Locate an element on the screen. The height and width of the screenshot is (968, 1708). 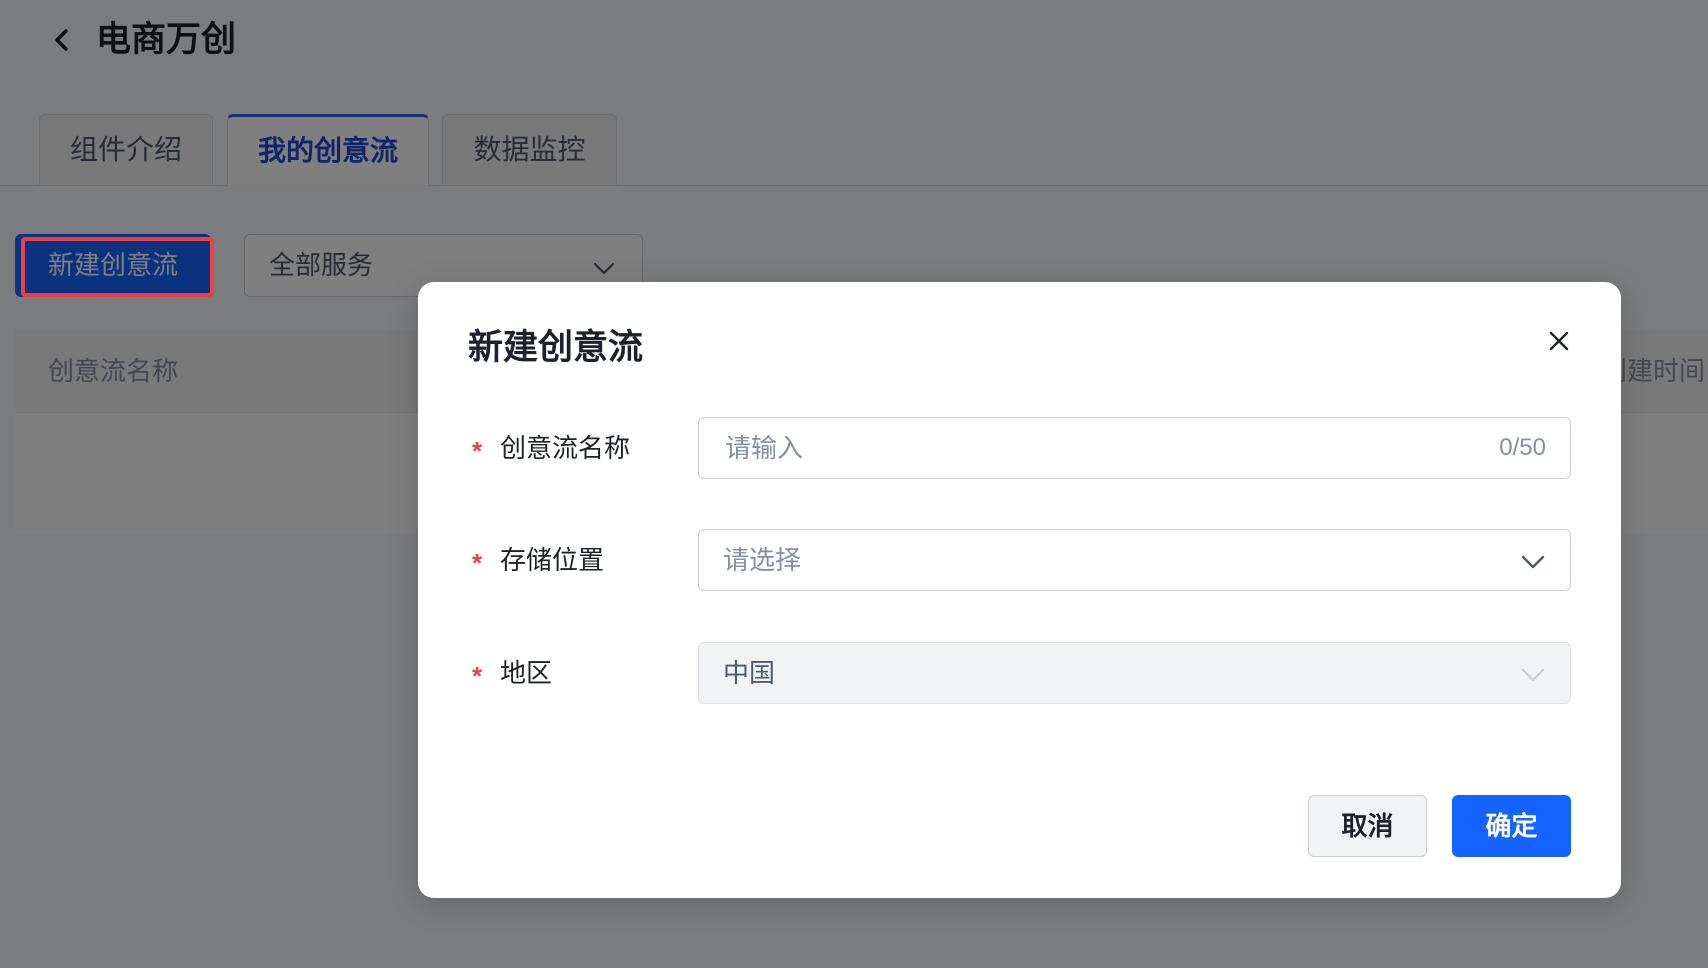
form-row-storage-location: * 存储位置 请选择 is located at coordinates (1019, 560).